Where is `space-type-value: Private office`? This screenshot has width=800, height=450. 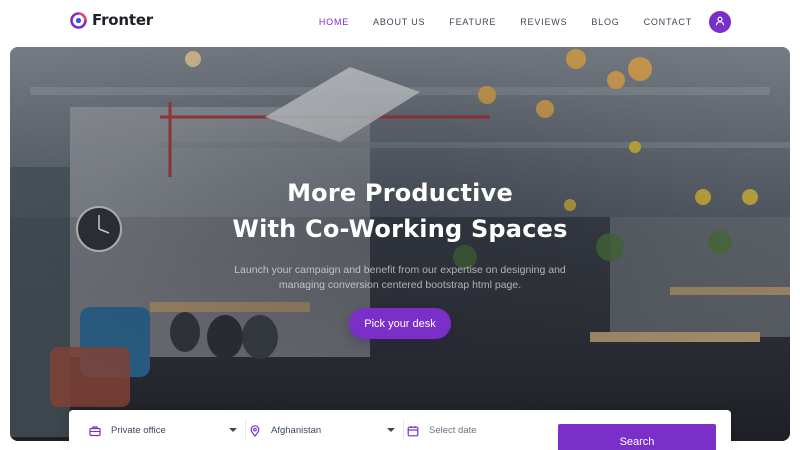 space-type-value: Private office is located at coordinates (138, 430).